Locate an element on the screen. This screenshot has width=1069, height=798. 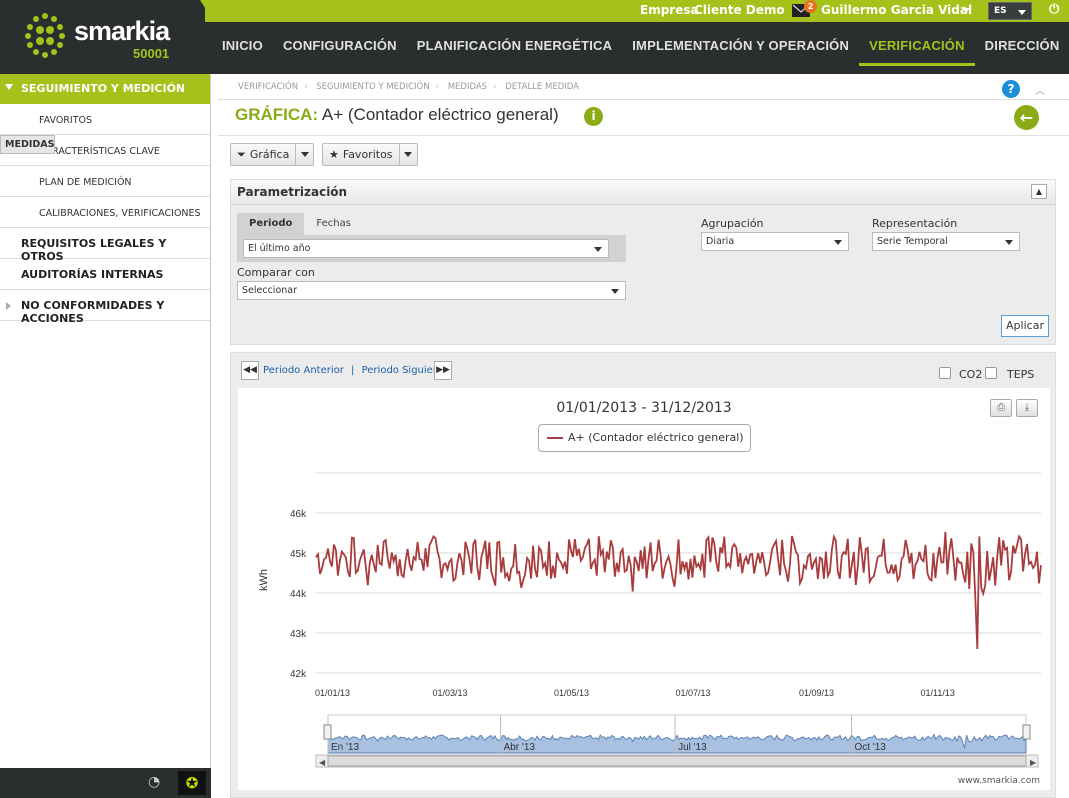
favoritos-label: Favoritos is located at coordinates (367, 154).